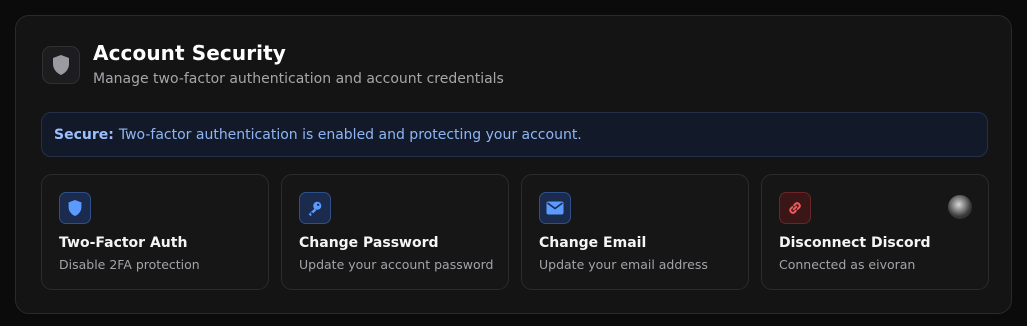 This screenshot has width=1027, height=326. I want to click on link-icon, so click(795, 208).